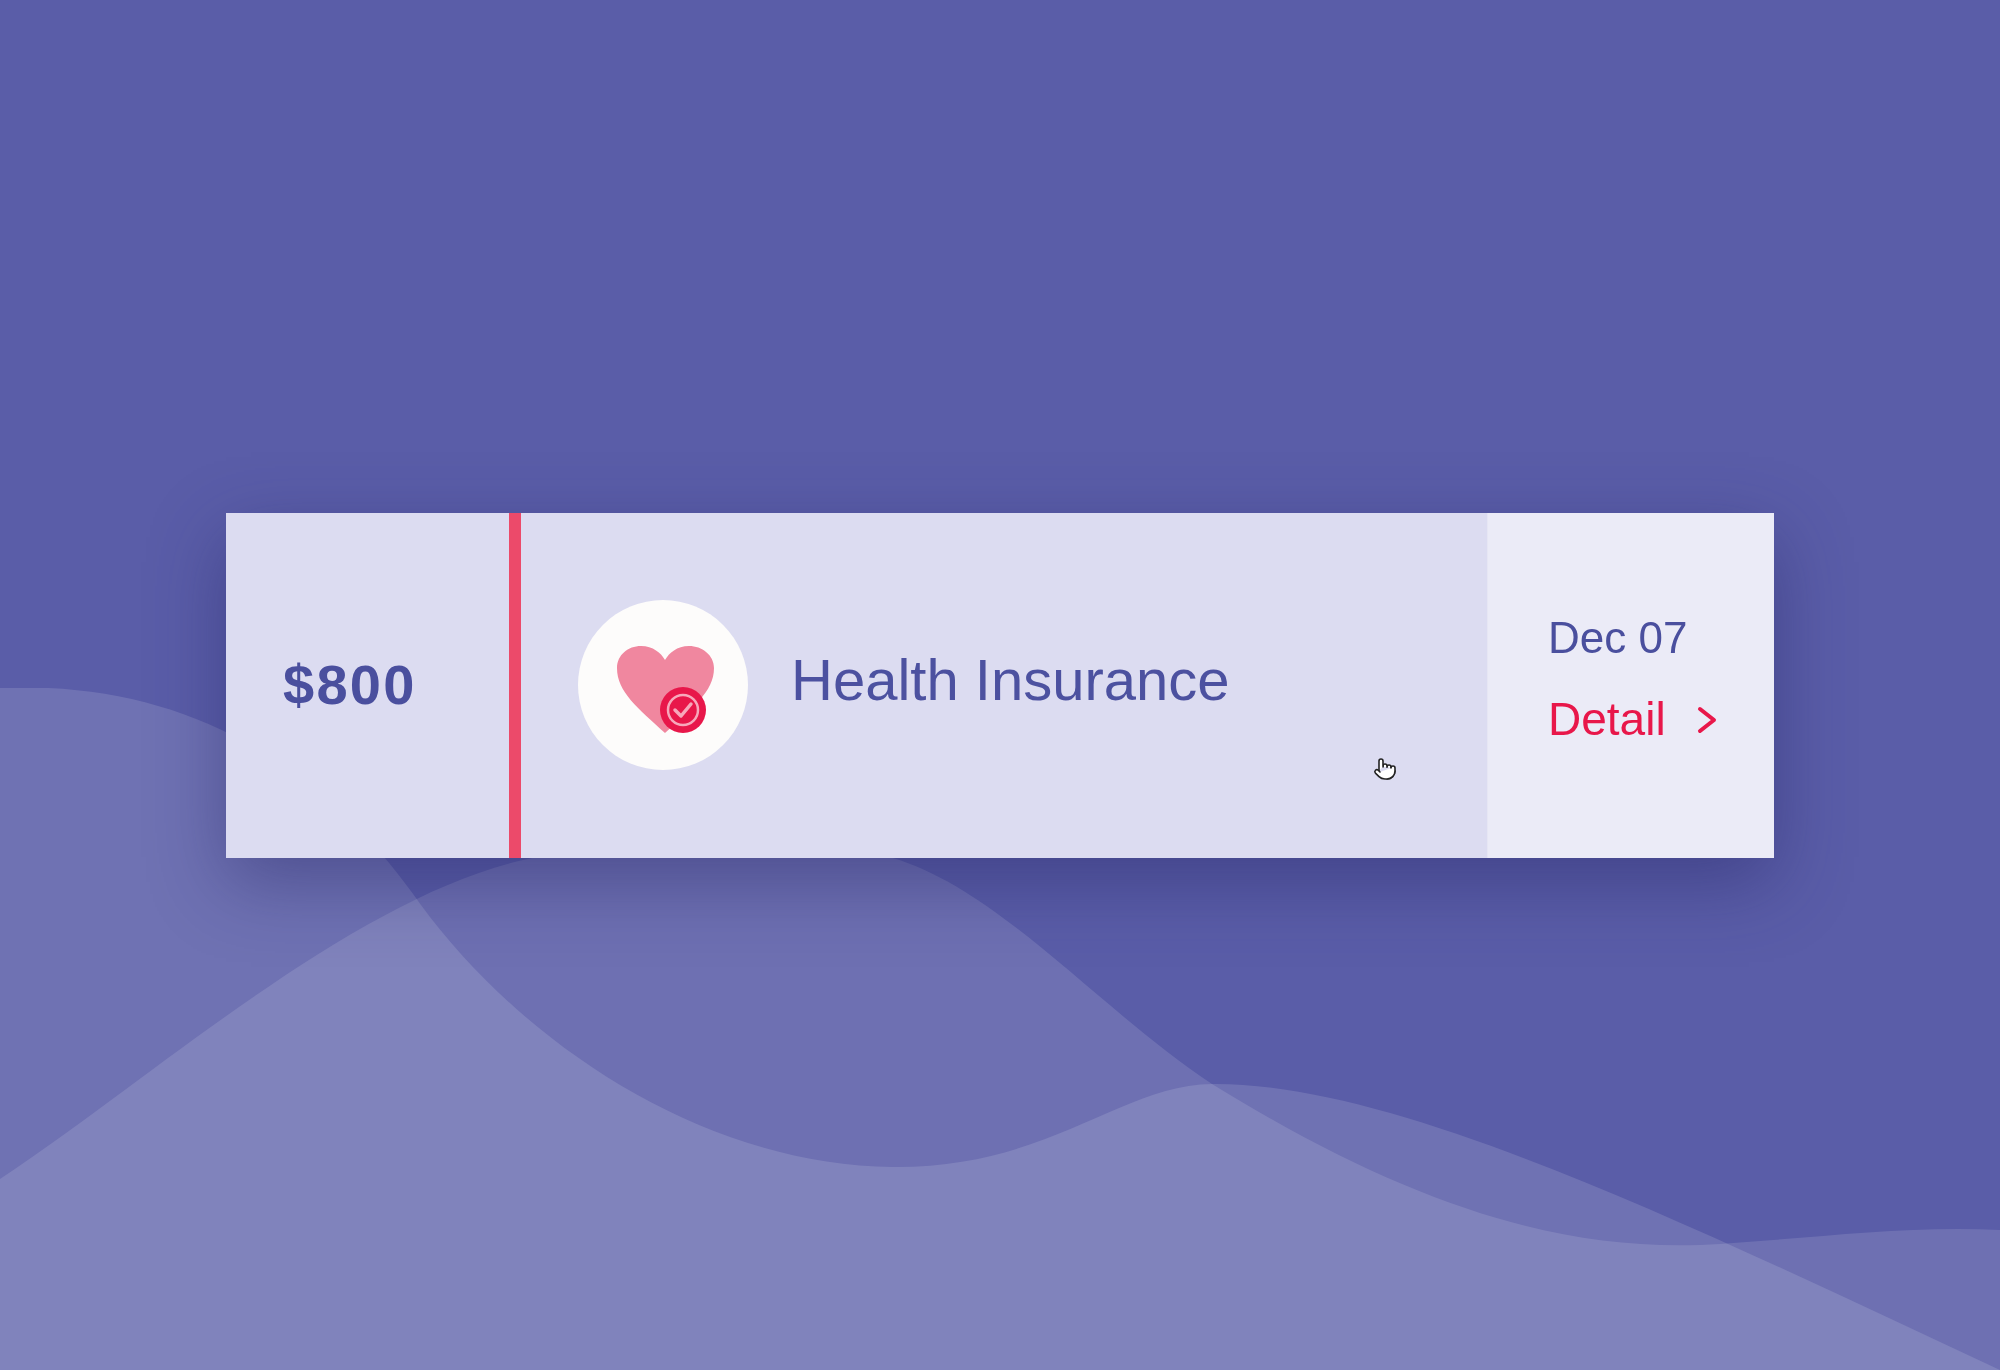  What do you see at coordinates (1706, 719) in the screenshot?
I see `chevron-right-icon` at bounding box center [1706, 719].